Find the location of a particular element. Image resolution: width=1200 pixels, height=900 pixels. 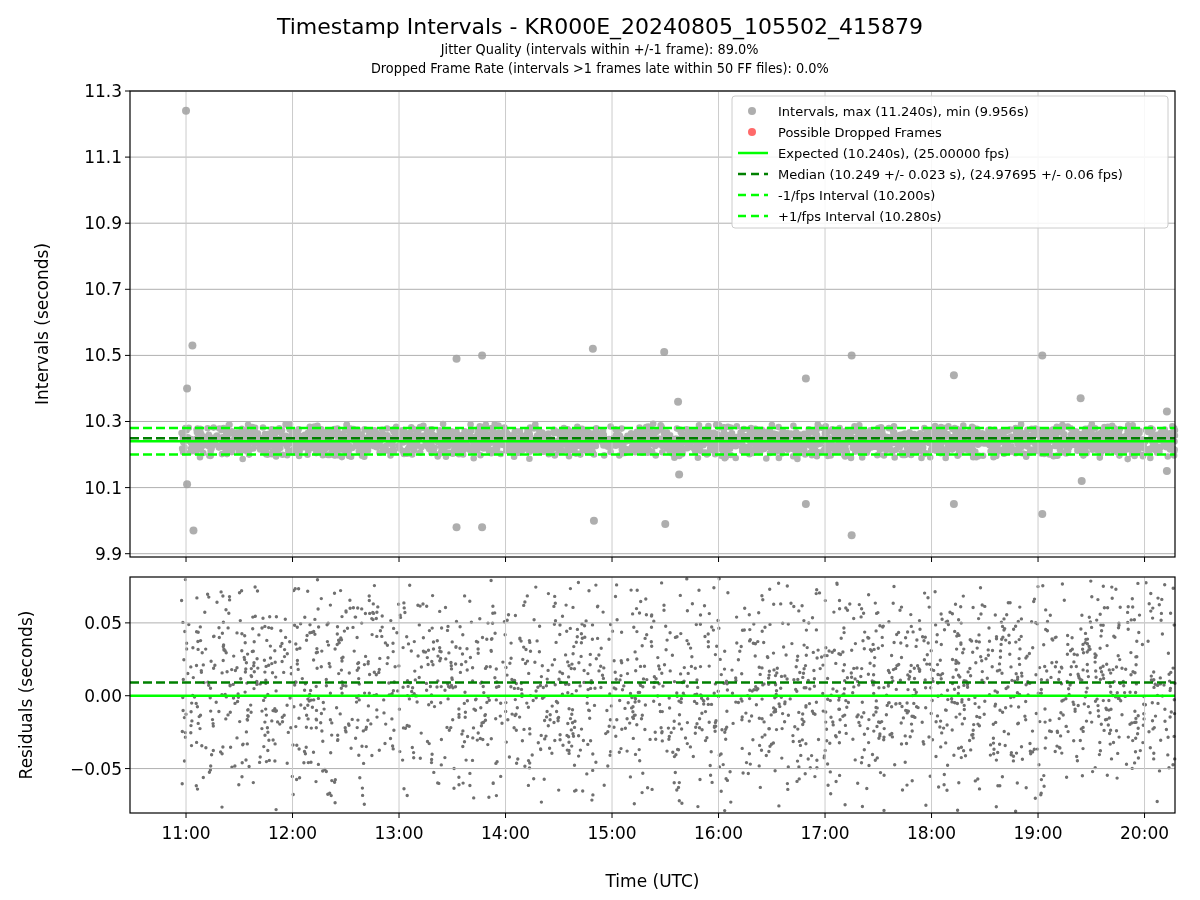

chart-title: Timestamp Intervals - KR000E_20240805_105502_415879 is located at coordinates (600, 27).